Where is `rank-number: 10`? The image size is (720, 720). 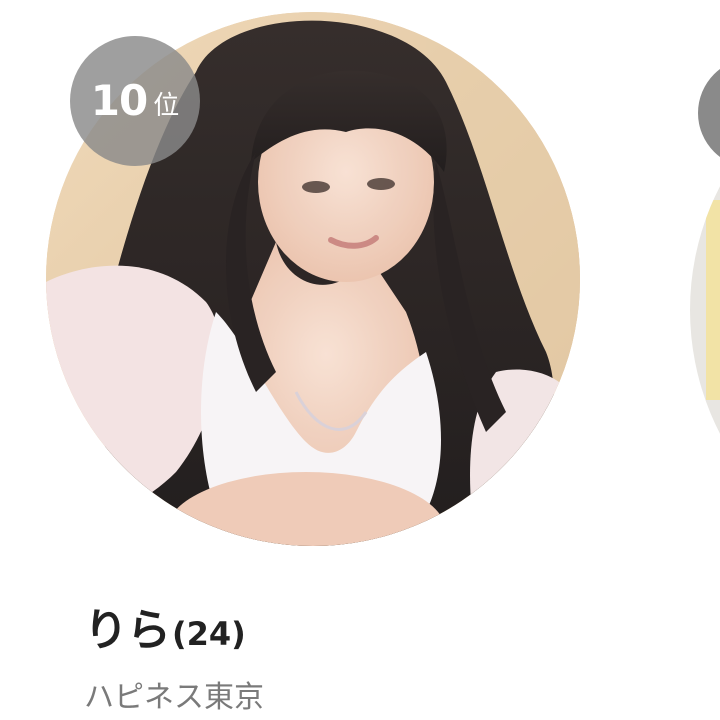
rank-number: 10 is located at coordinates (119, 100).